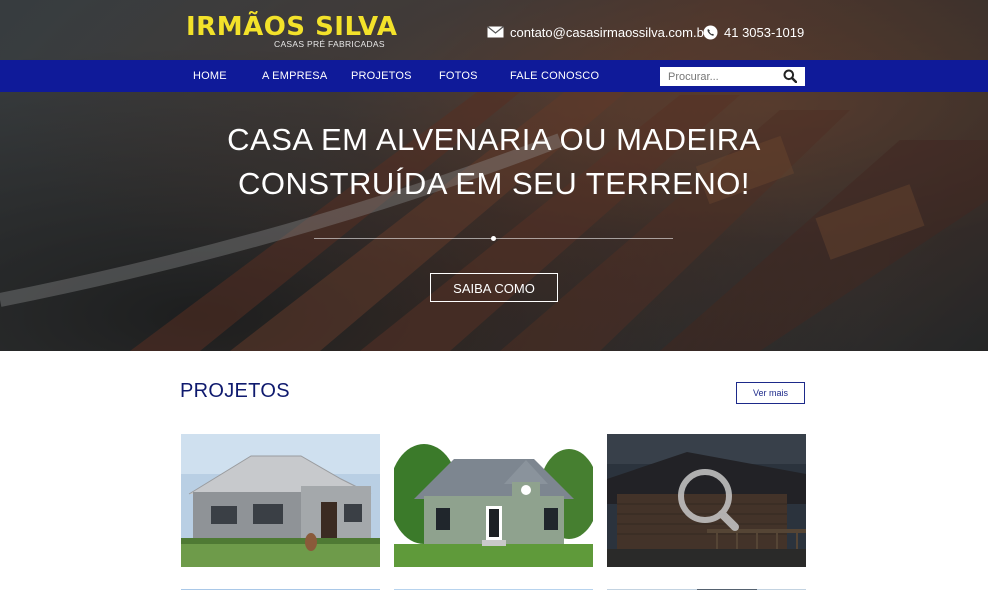  I want to click on brand-logo: IRMÃOS SILVA CASAS PRÉ FABRICADAS, so click(292, 30).